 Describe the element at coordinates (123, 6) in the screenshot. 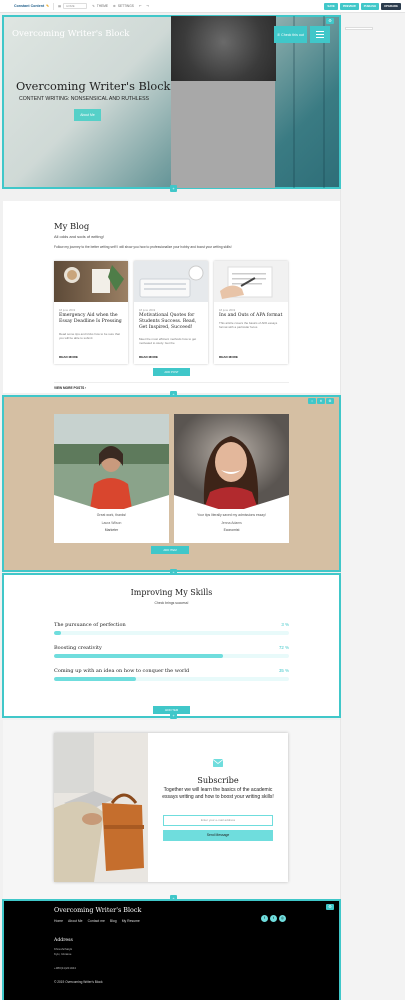

I see `settings-button: ⚙ SETTINGS` at that location.